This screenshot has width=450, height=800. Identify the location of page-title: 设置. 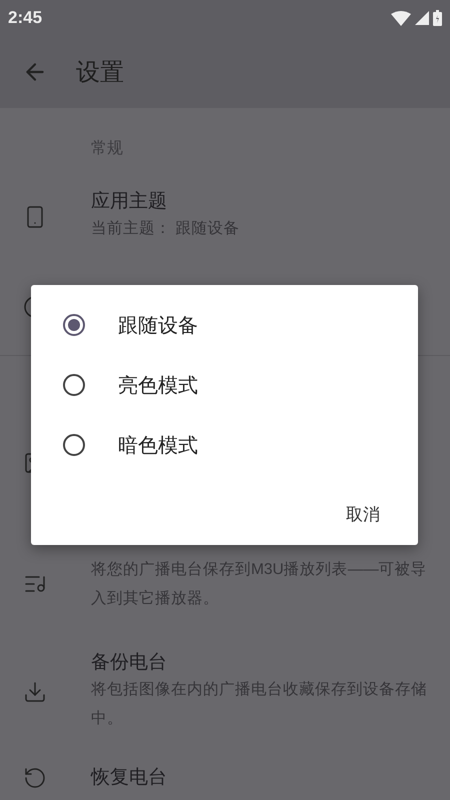
(100, 73).